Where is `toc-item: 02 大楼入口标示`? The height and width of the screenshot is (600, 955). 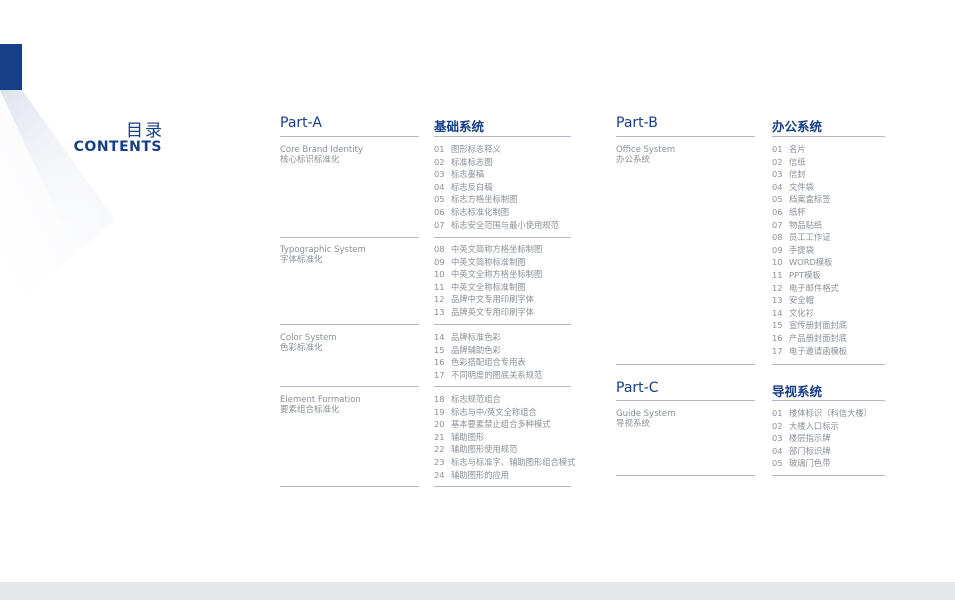 toc-item: 02 大楼入口标示 is located at coordinates (822, 426).